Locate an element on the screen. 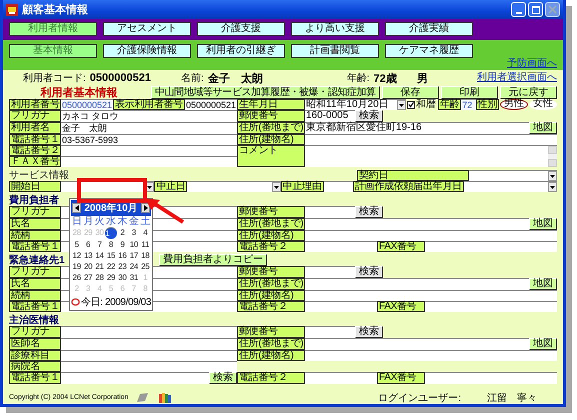  weekday-label: 水 is located at coordinates (111, 221).